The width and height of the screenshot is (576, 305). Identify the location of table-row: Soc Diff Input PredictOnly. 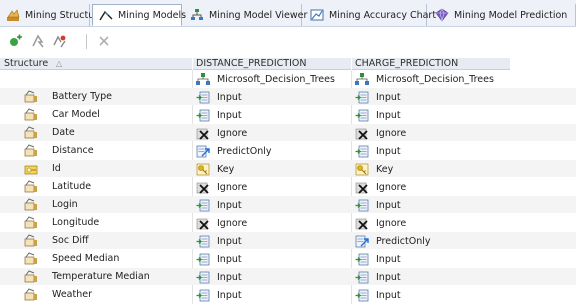
(288, 240).